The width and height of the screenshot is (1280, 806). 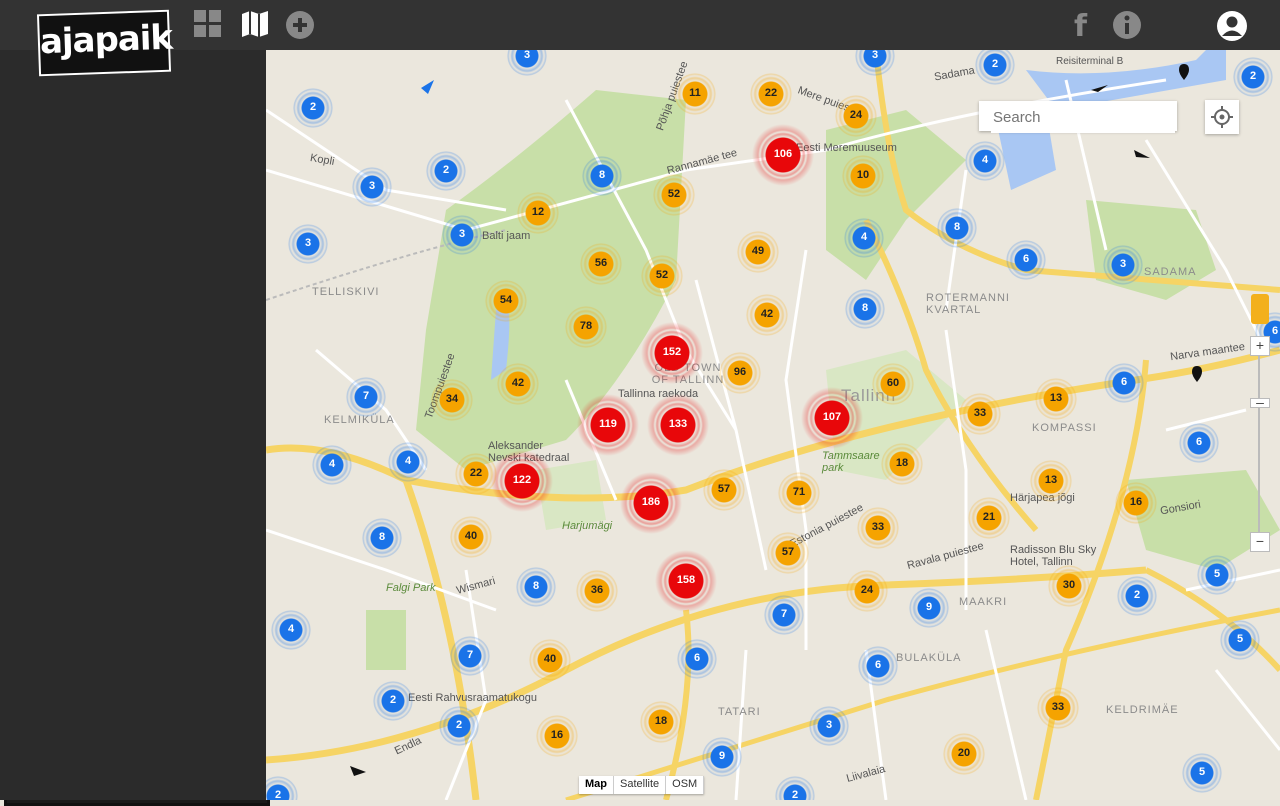 I want to click on photo-cluster-marker: 36, so click(x=597, y=591).